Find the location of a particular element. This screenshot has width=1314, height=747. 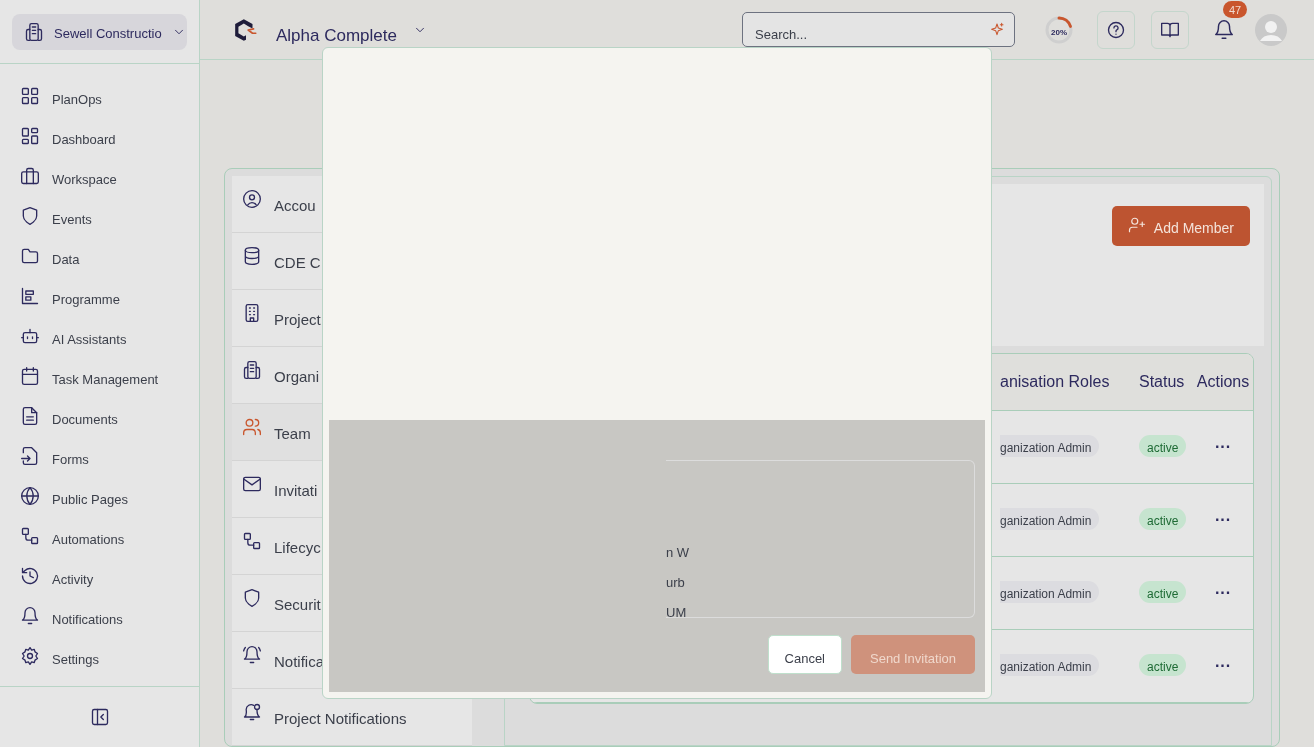

sidebar-item: Dashboard is located at coordinates (109, 146).